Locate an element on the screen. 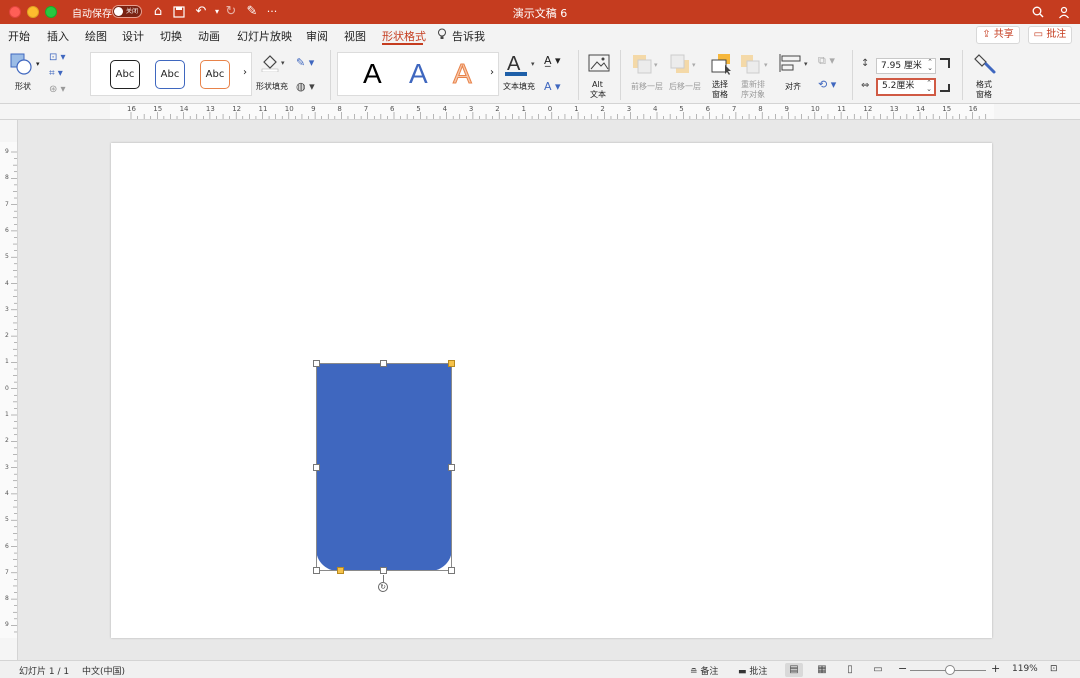 The image size is (1080, 678). adjust-handle-top is located at coordinates (451, 363).